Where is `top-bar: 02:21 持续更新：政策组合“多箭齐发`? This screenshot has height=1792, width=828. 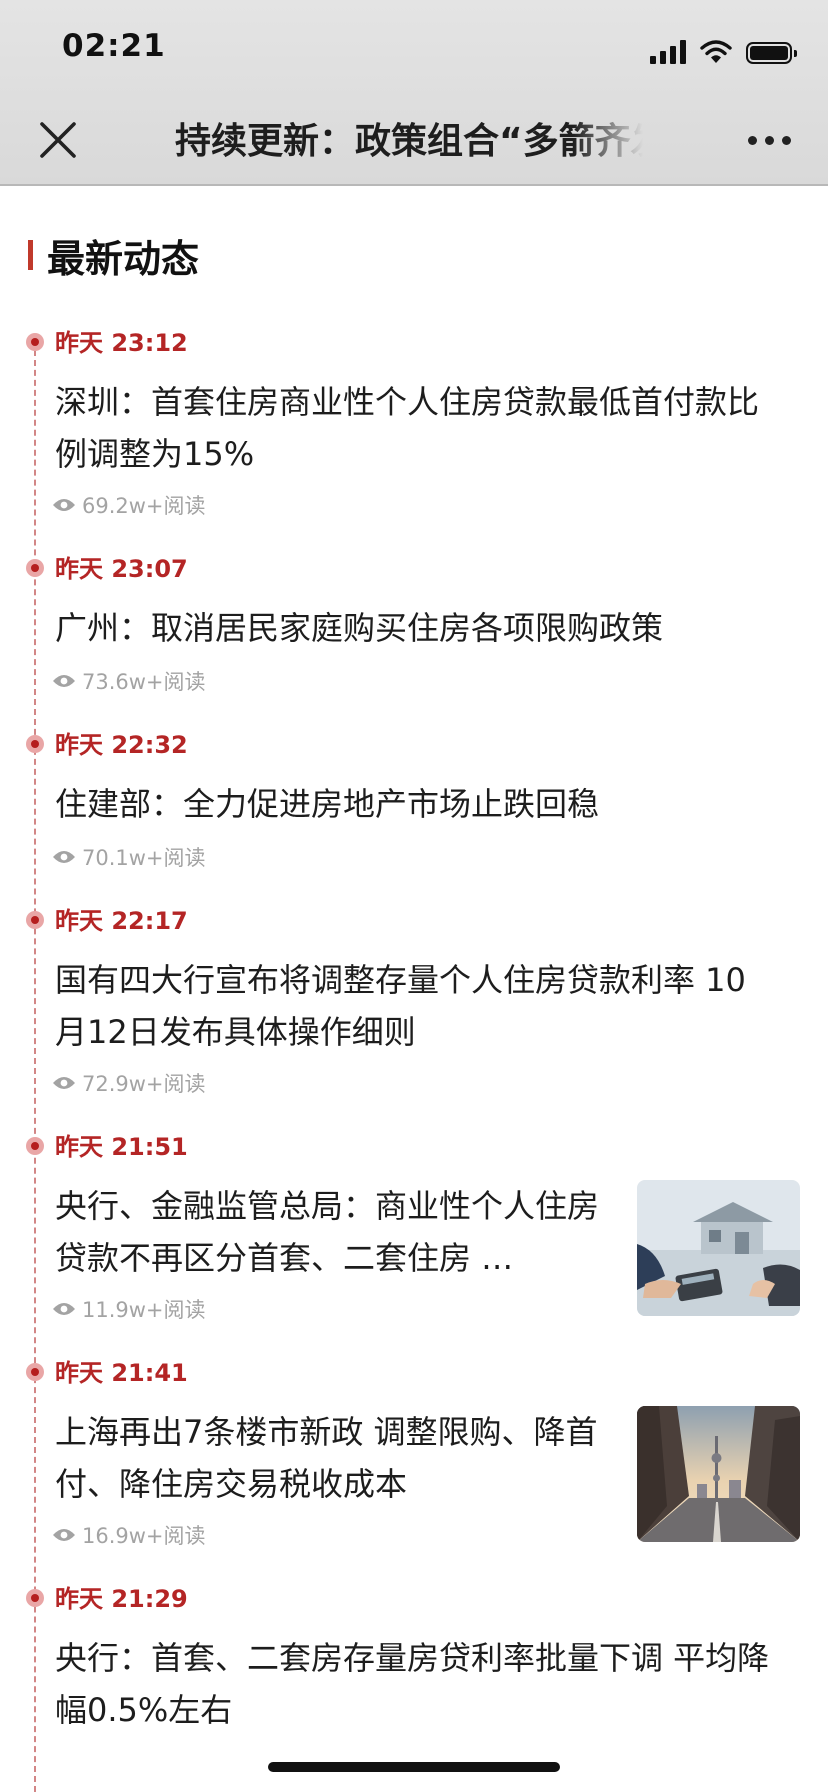
top-bar: 02:21 持续更新：政策组合“多箭齐发 is located at coordinates (414, 93).